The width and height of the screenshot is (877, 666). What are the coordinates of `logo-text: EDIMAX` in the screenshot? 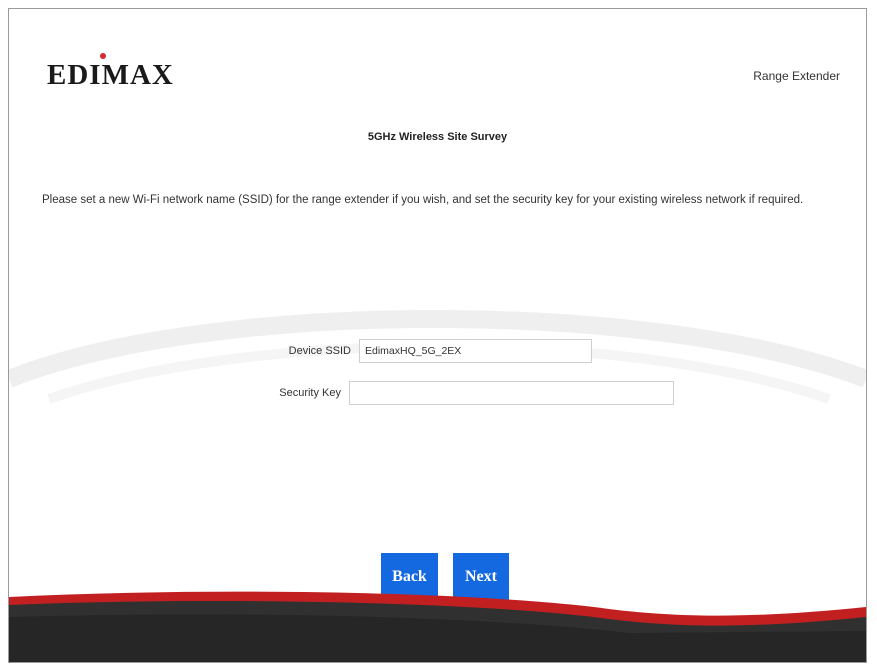 It's located at (110, 75).